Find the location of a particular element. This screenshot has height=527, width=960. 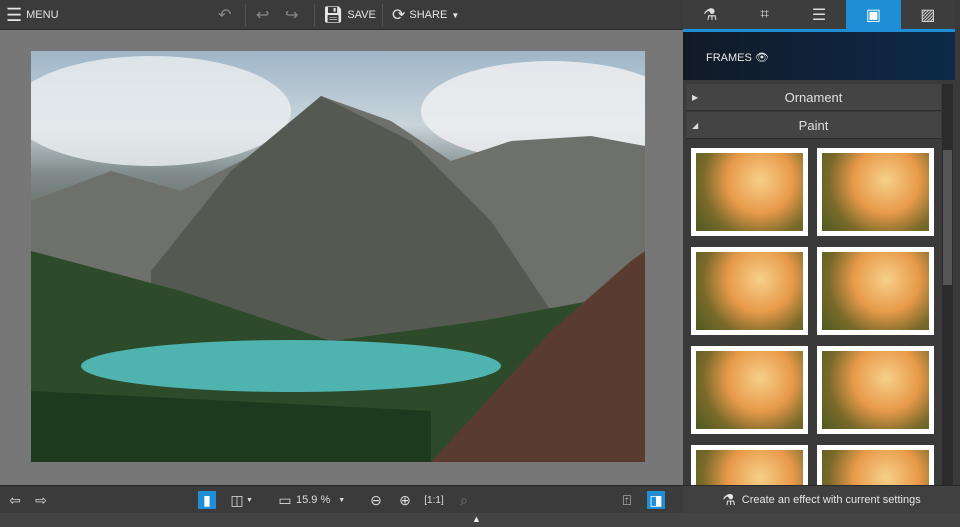

redo-icon: ↪ is located at coordinates (292, 15).